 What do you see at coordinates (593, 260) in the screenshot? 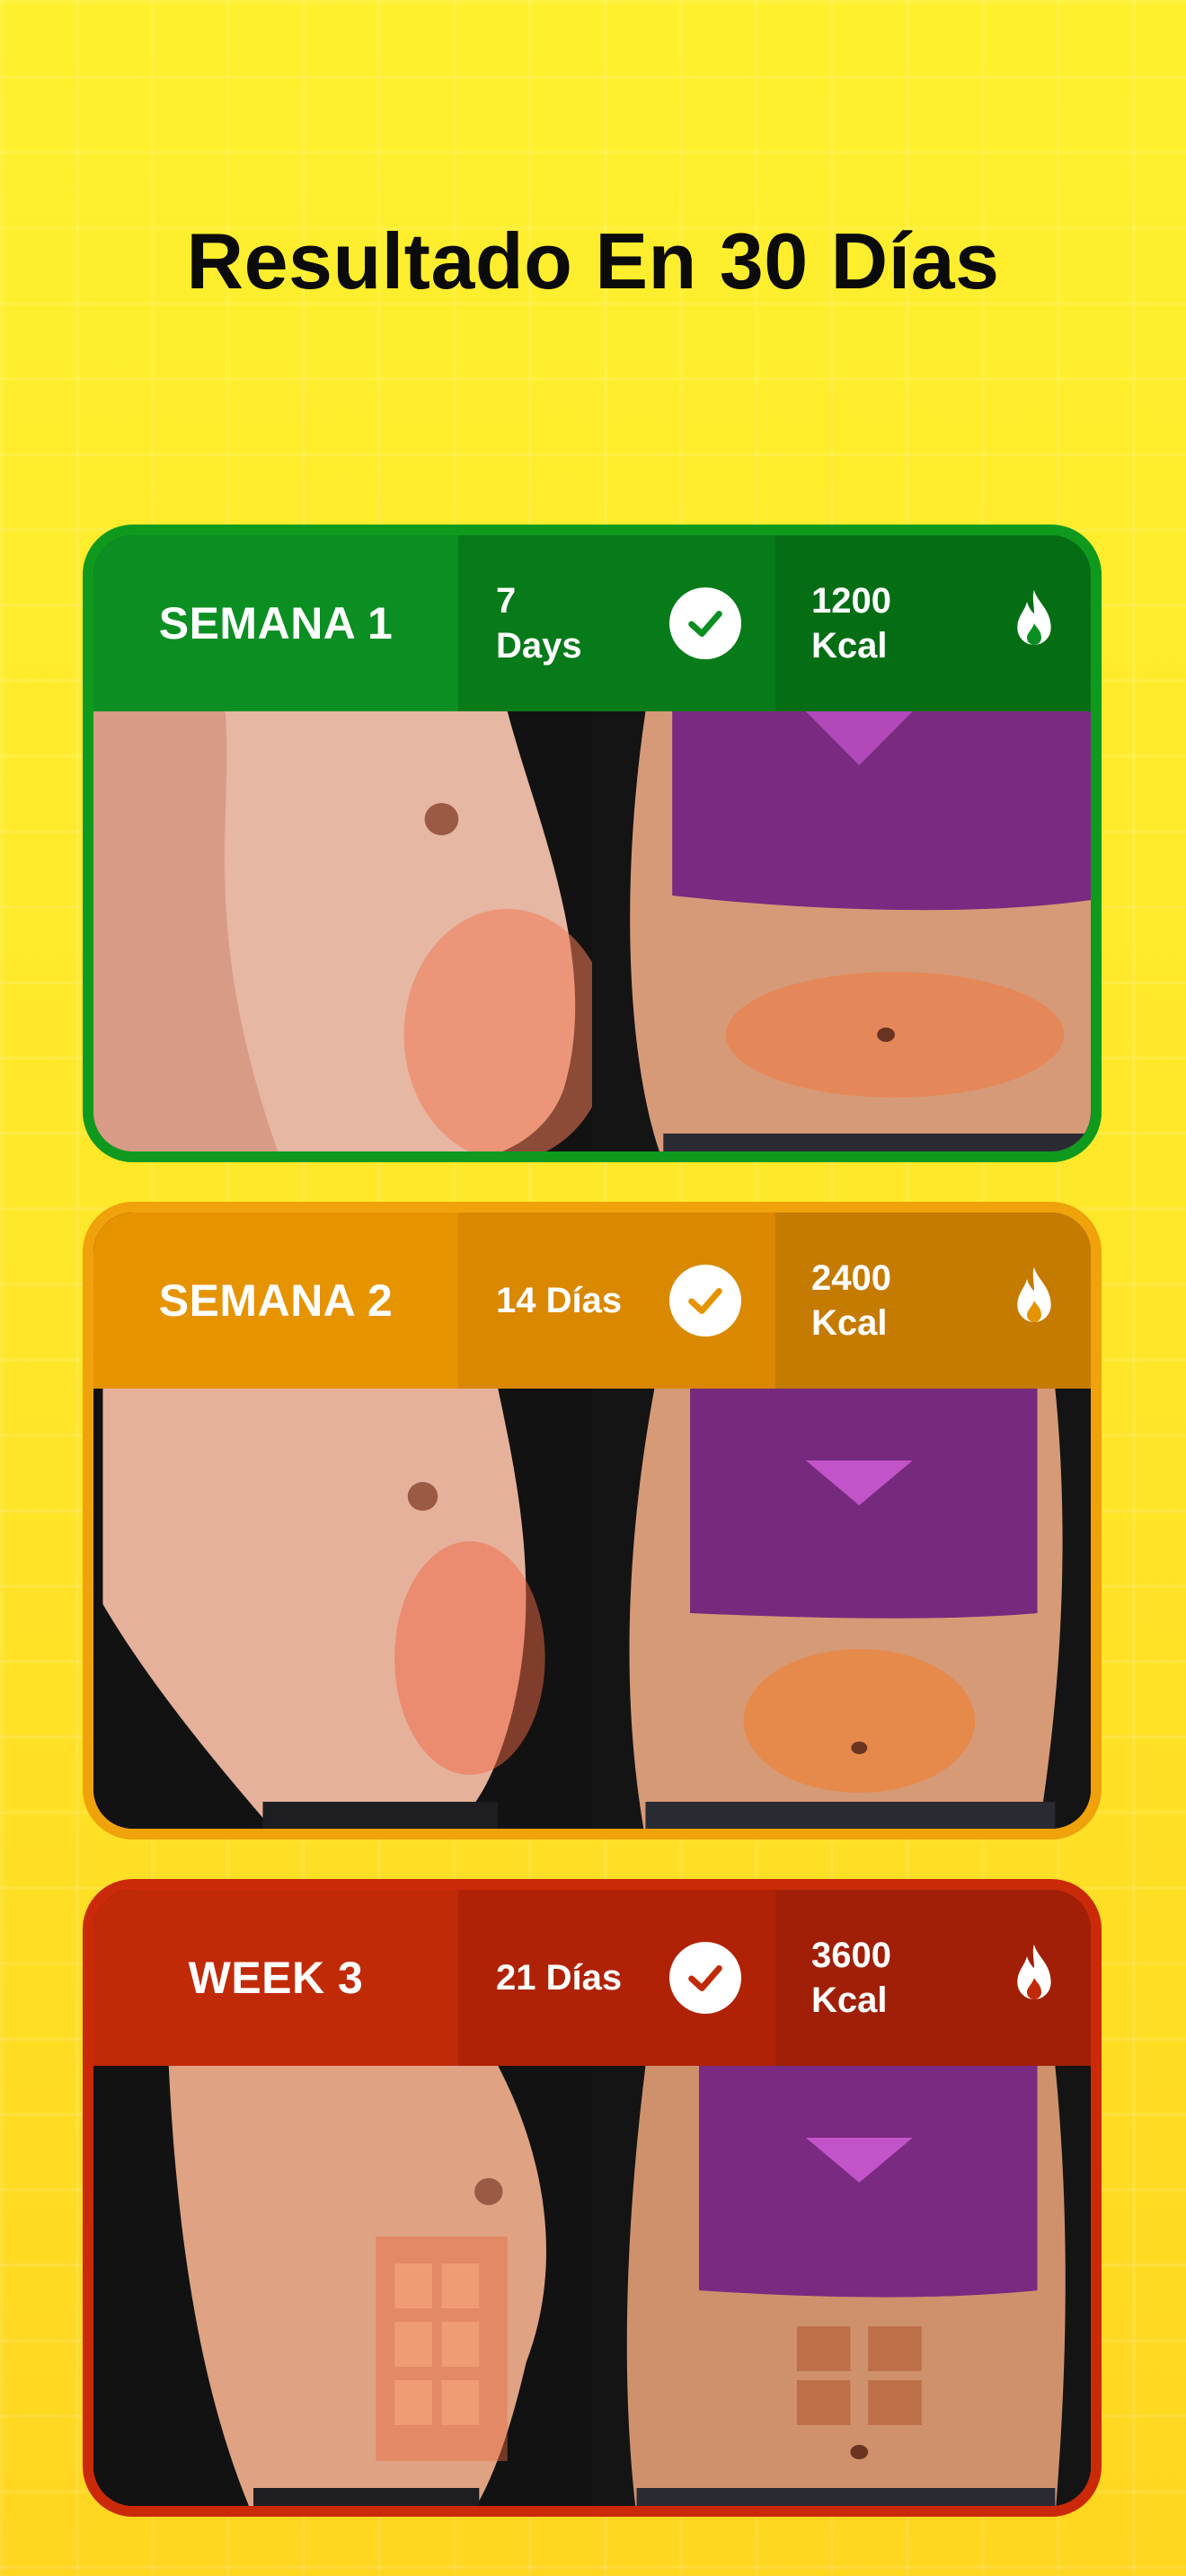
I see `page-title: Resultado En 30 Días` at bounding box center [593, 260].